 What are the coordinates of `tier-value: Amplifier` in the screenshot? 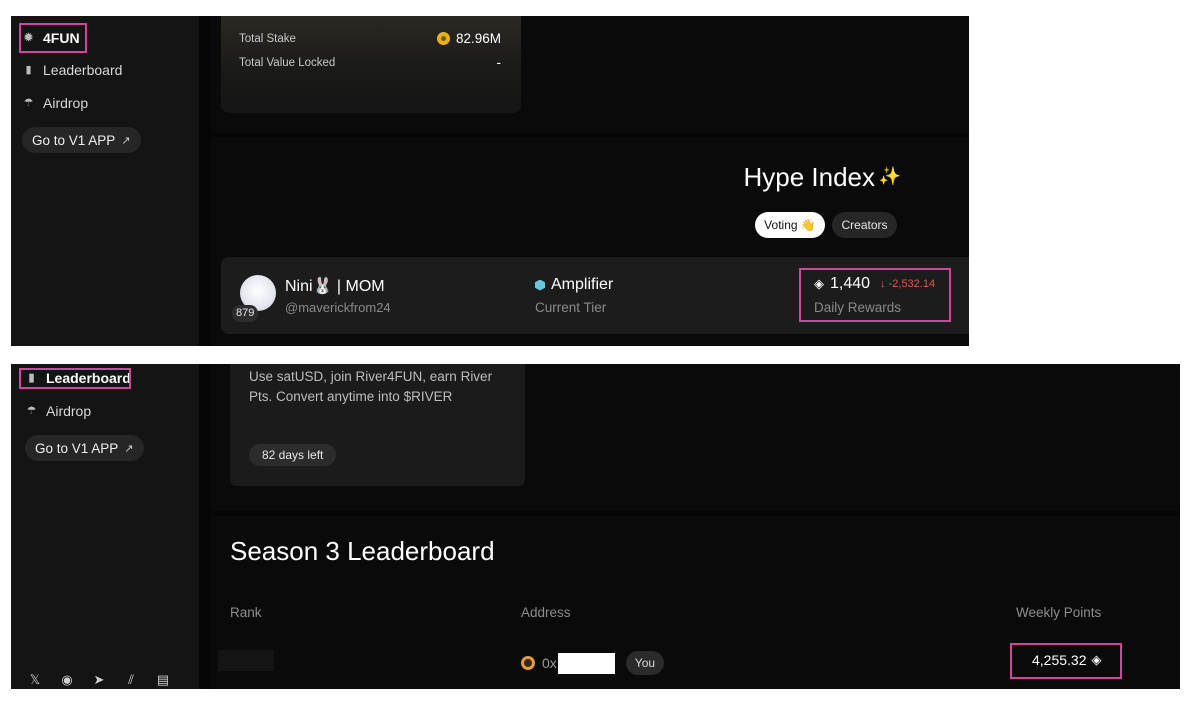 It's located at (574, 285).